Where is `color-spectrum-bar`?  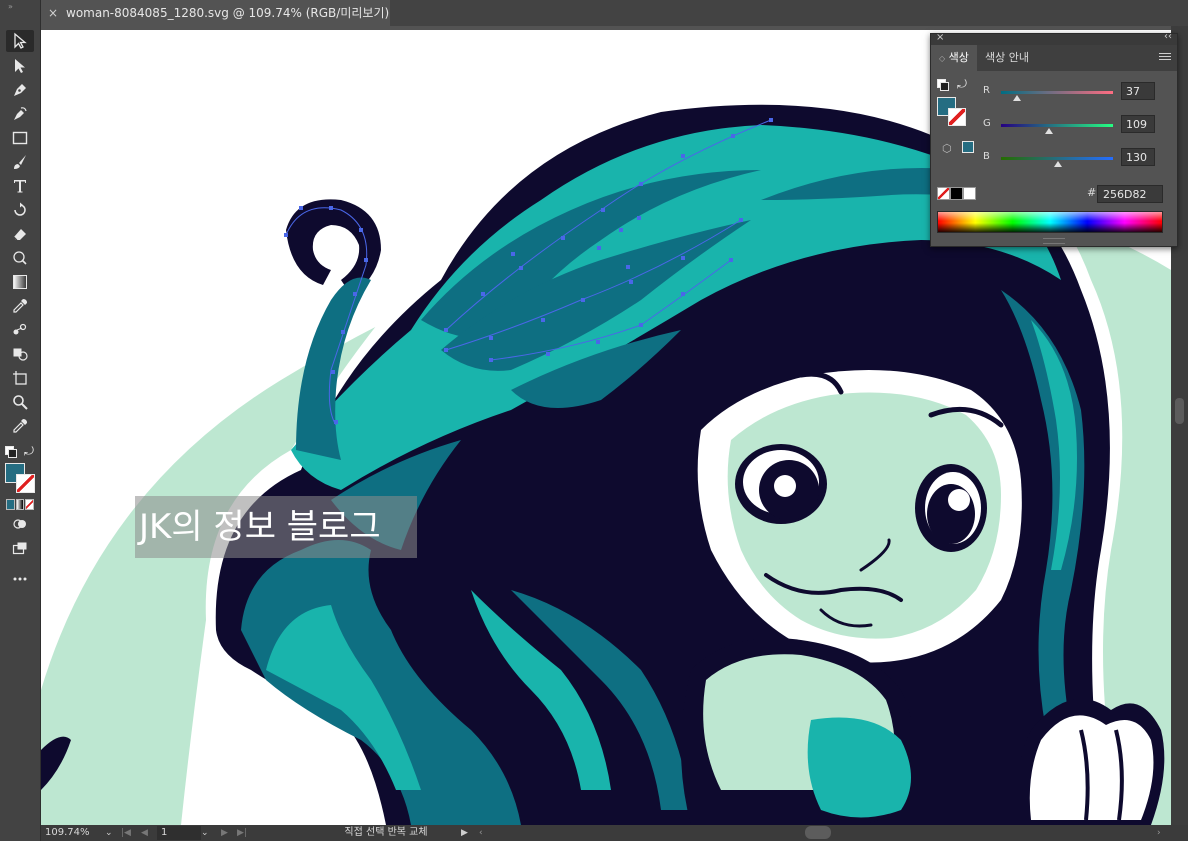
color-spectrum-bar is located at coordinates (1050, 222).